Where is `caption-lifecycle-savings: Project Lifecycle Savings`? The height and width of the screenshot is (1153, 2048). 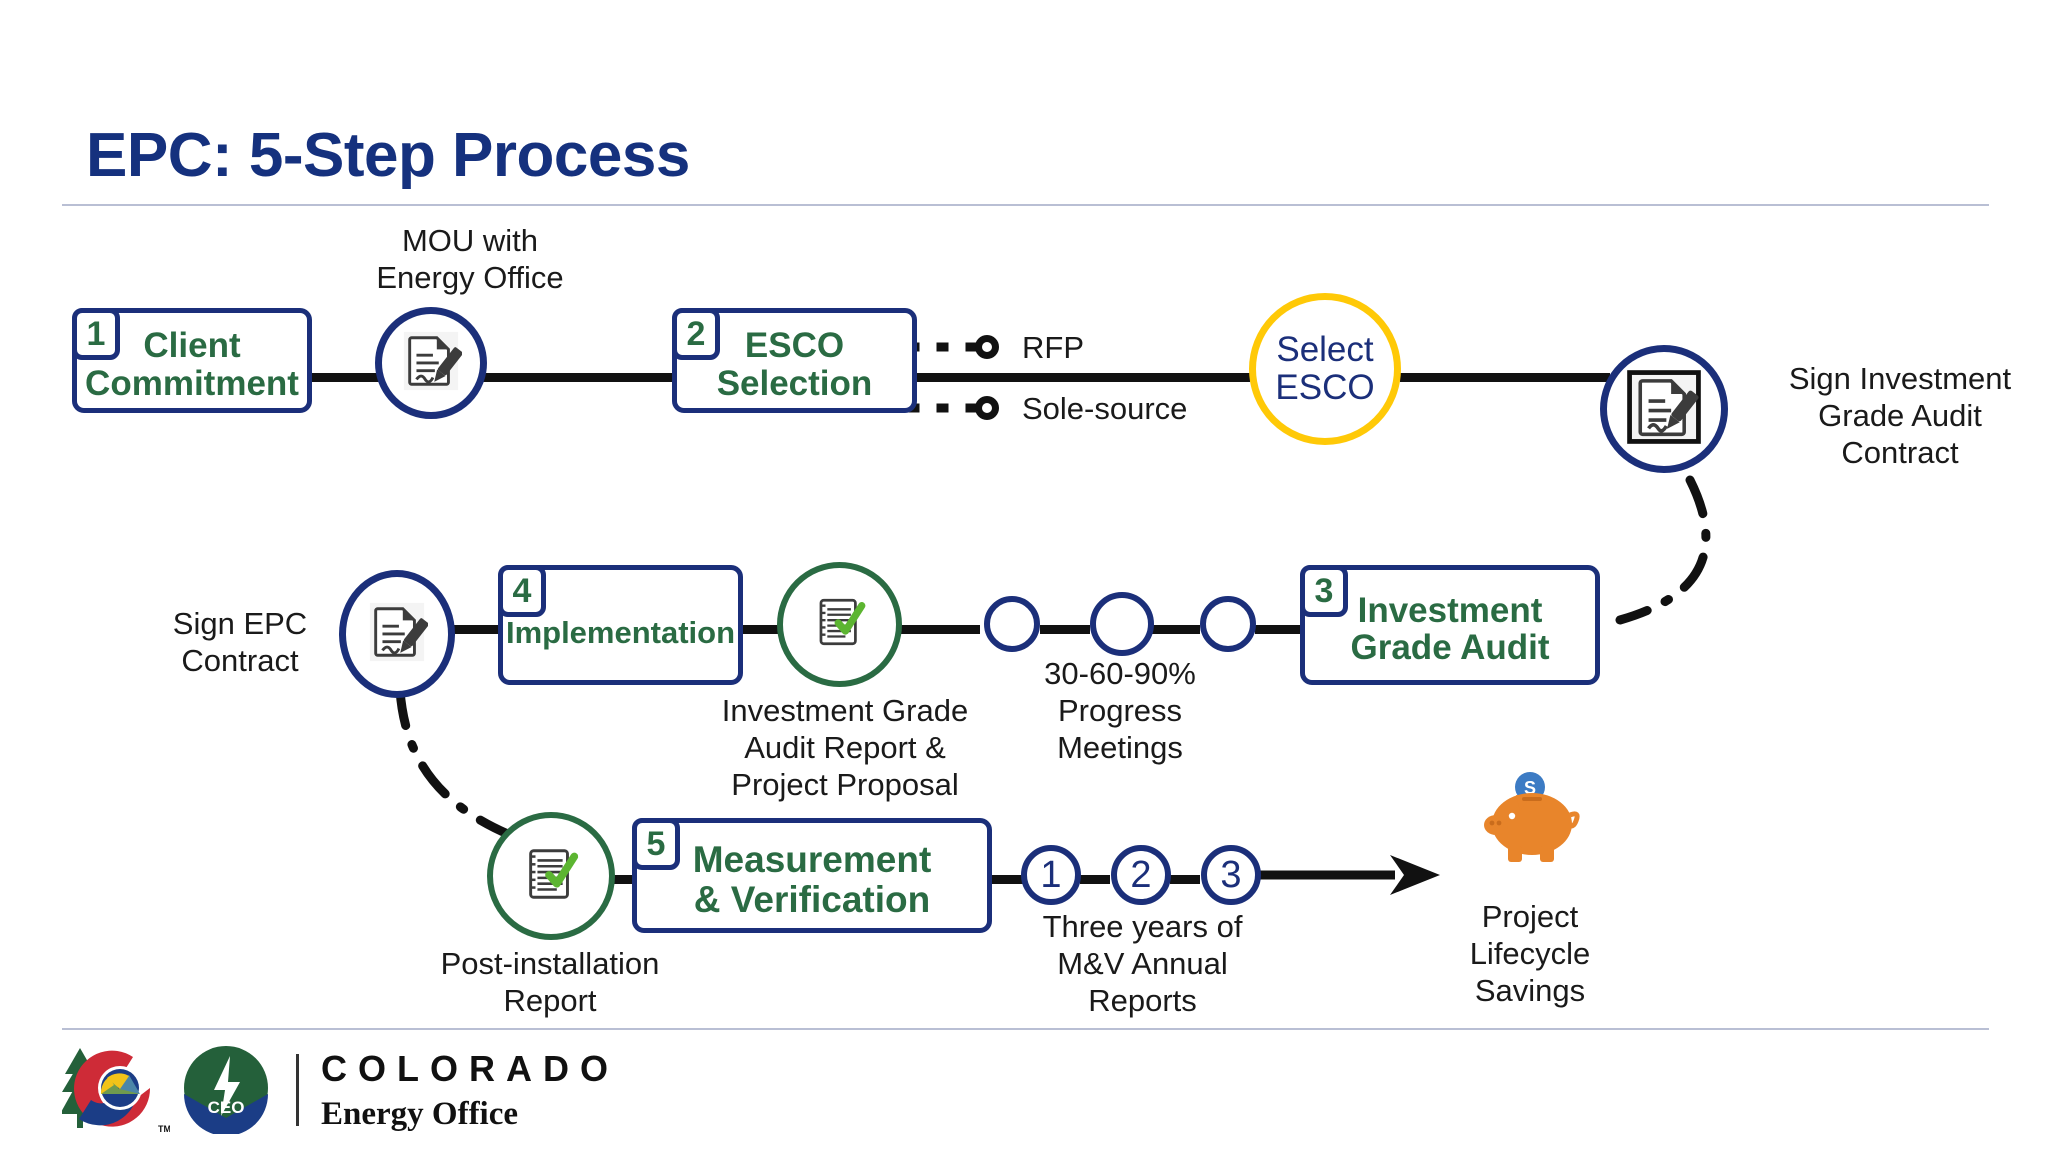
caption-lifecycle-savings: Project Lifecycle Savings is located at coordinates (1530, 954).